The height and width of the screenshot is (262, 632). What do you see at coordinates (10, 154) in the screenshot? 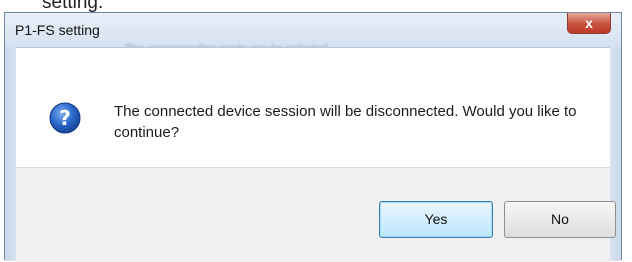
I see `dialog-left-border` at bounding box center [10, 154].